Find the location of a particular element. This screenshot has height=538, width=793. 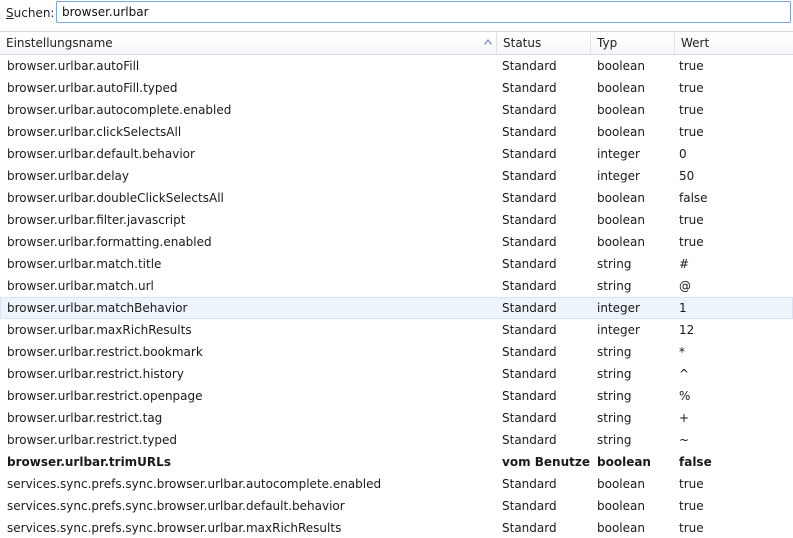

pref-name: browser.urlbar.clickSelectsAll is located at coordinates (94, 132).